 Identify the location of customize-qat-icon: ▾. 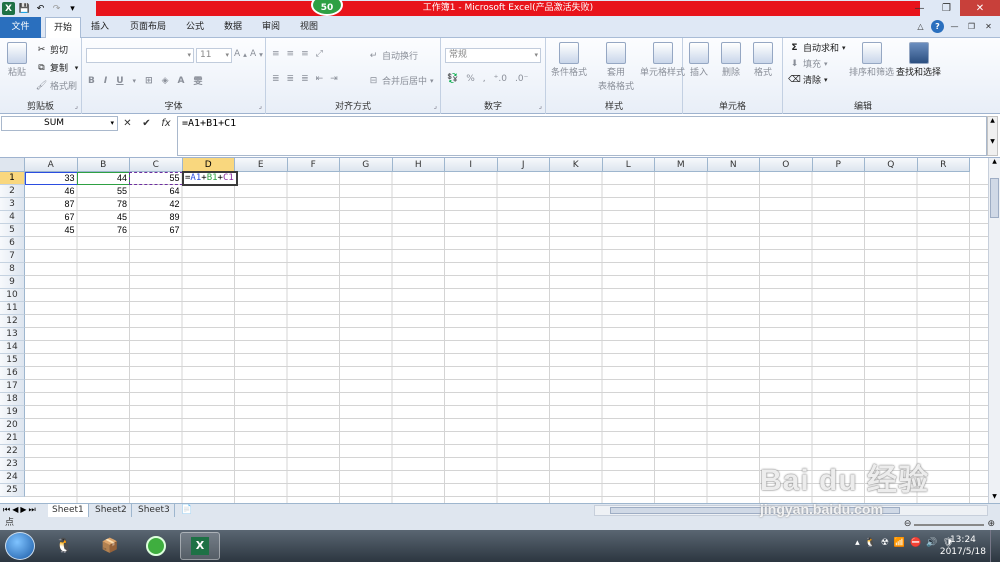
(72, 8).